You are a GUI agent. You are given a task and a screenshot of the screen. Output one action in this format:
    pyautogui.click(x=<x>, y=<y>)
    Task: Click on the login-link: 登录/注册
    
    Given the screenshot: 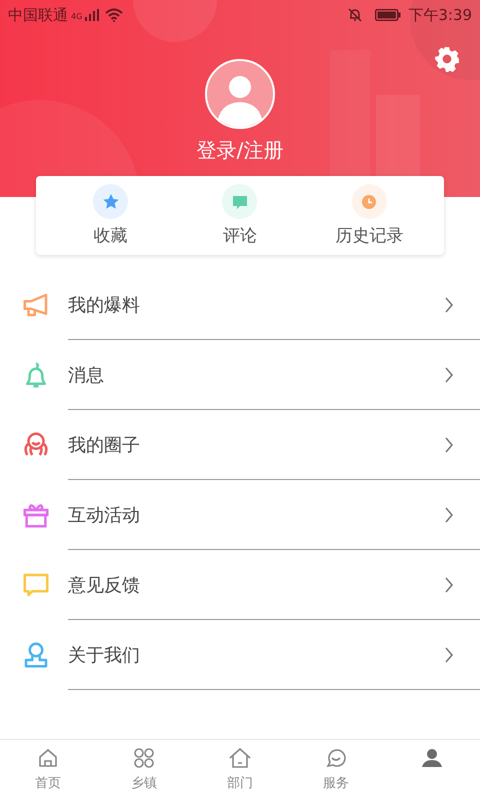 What is the action you would take?
    pyautogui.click(x=240, y=150)
    